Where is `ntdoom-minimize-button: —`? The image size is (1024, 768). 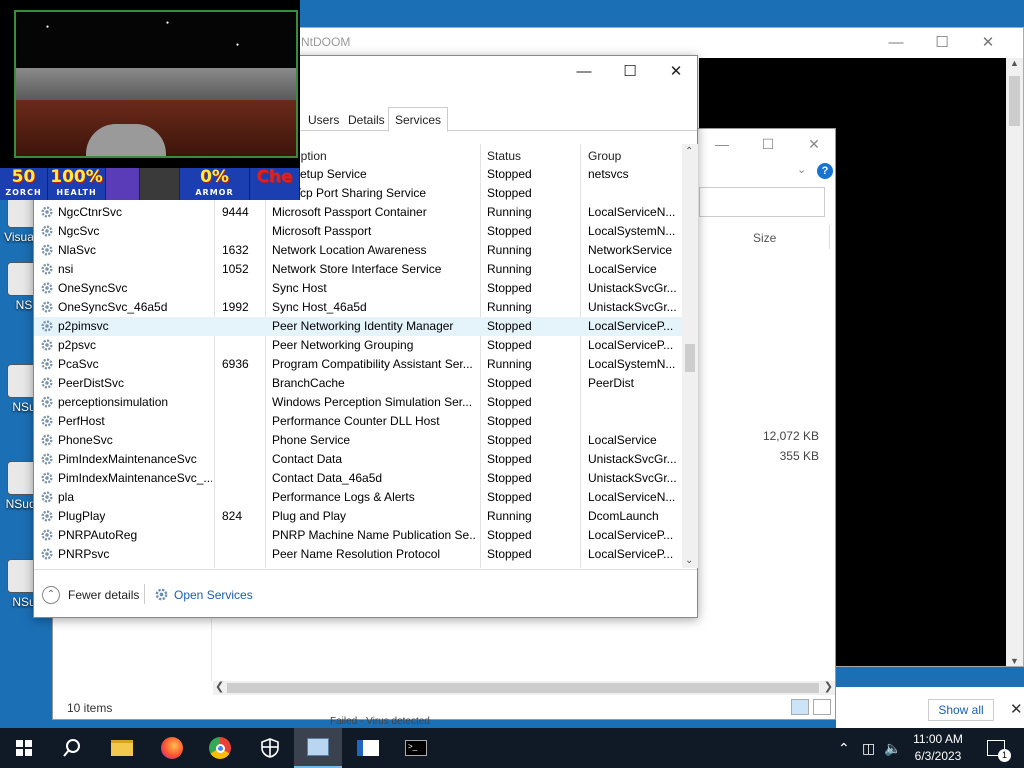 ntdoom-minimize-button: — is located at coordinates (896, 42).